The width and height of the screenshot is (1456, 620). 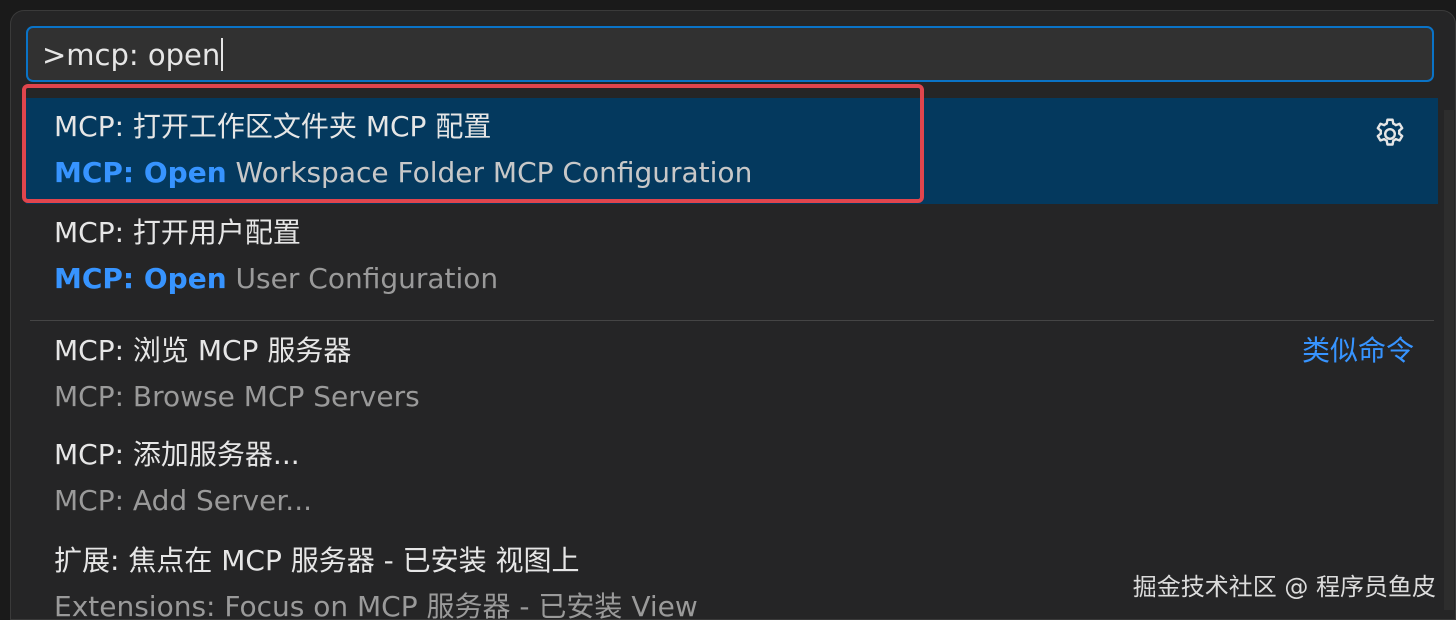 What do you see at coordinates (1449, 360) in the screenshot?
I see `scrollbar` at bounding box center [1449, 360].